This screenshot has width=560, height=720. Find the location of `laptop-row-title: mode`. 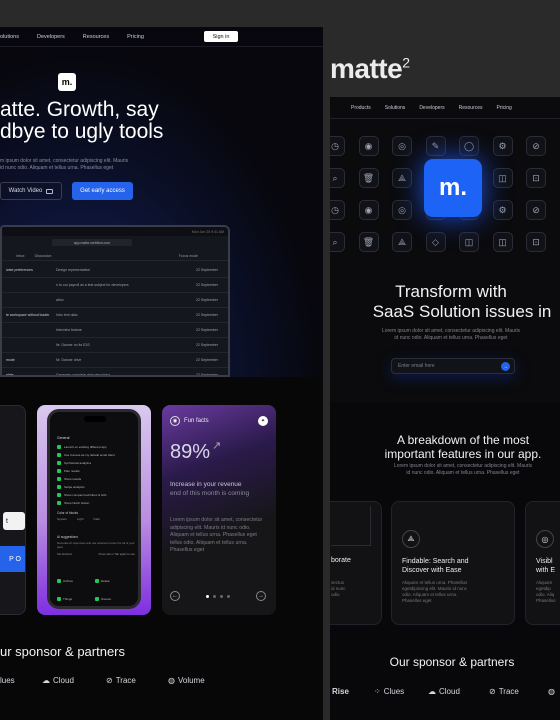

laptop-row-title: mode is located at coordinates (10, 360).